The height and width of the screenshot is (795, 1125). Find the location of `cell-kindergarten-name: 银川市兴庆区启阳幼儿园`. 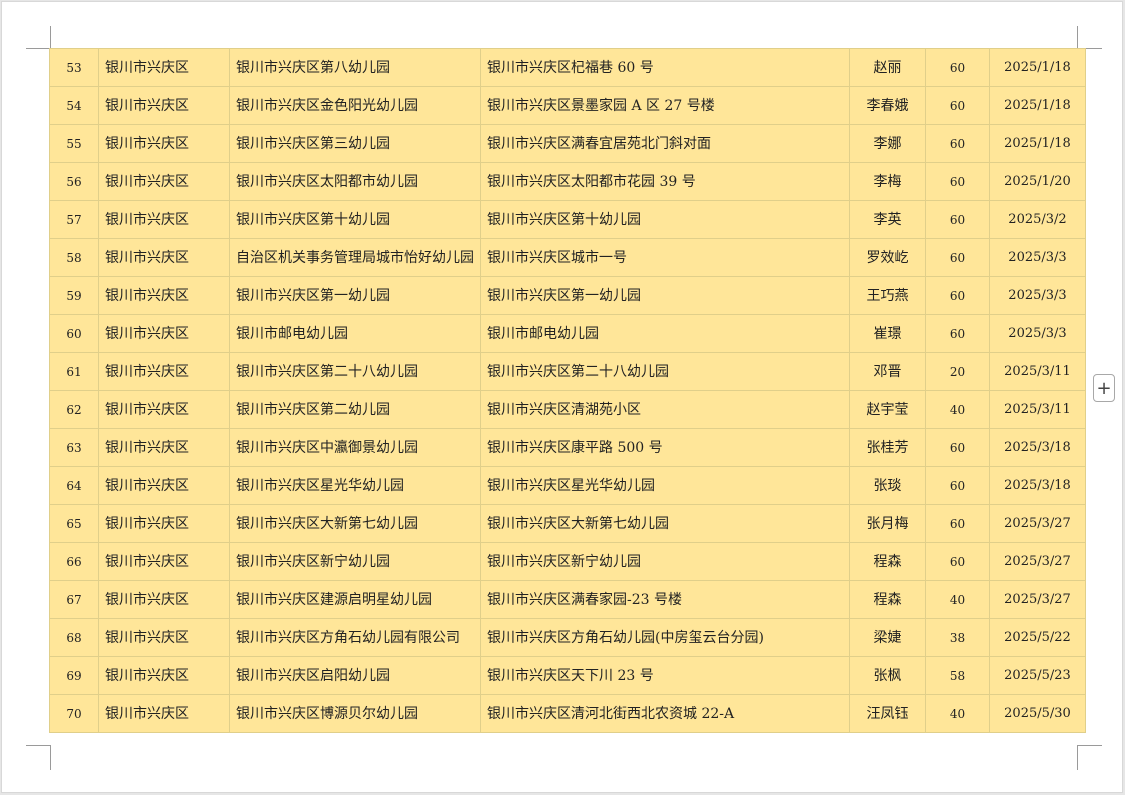

cell-kindergarten-name: 银川市兴庆区启阳幼儿园 is located at coordinates (355, 675).